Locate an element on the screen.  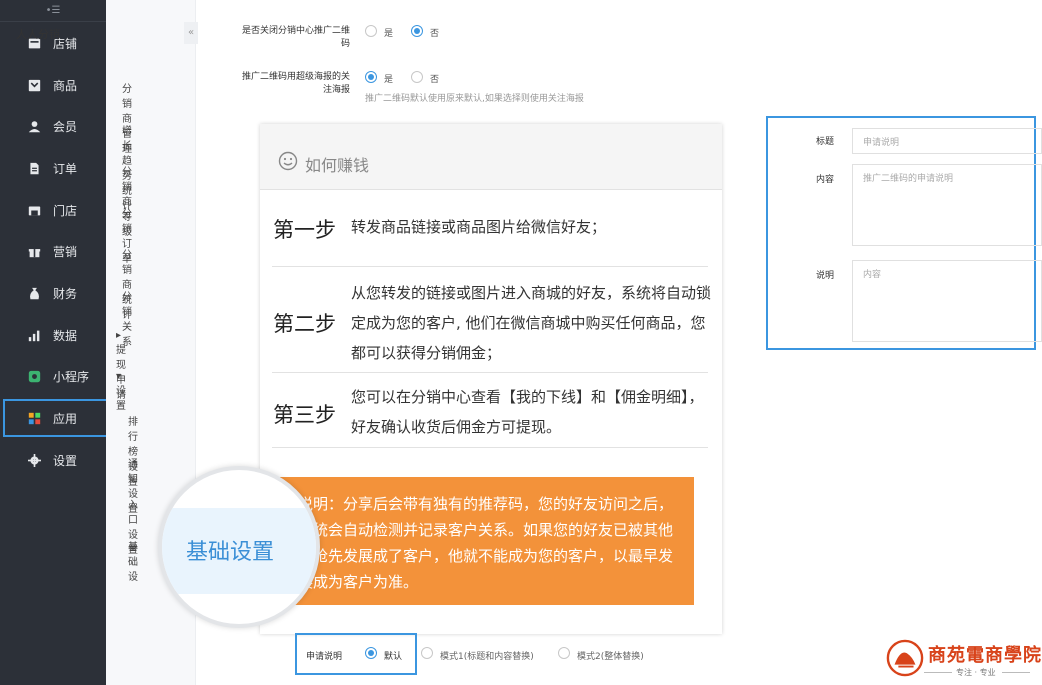
step-1-label: 第一步 is located at coordinates (304, 230).